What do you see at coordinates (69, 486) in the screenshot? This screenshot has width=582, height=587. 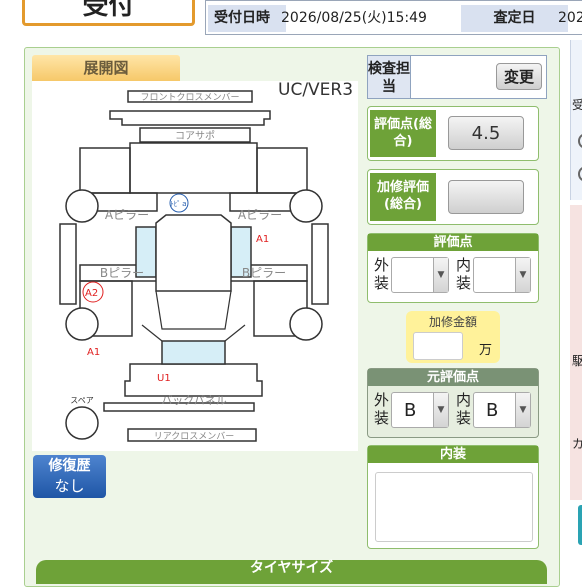 I see `repair-history-value: なし` at bounding box center [69, 486].